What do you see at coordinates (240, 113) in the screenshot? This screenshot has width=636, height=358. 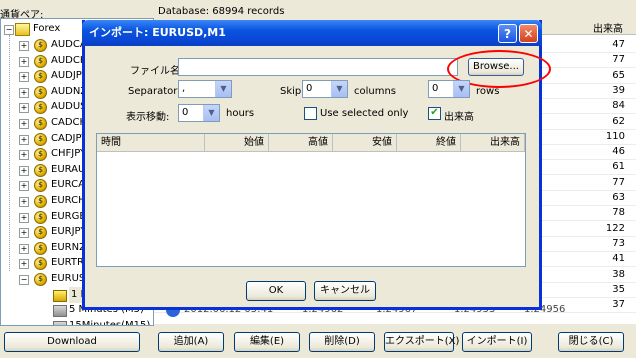 I see `hours-label: hours` at bounding box center [240, 113].